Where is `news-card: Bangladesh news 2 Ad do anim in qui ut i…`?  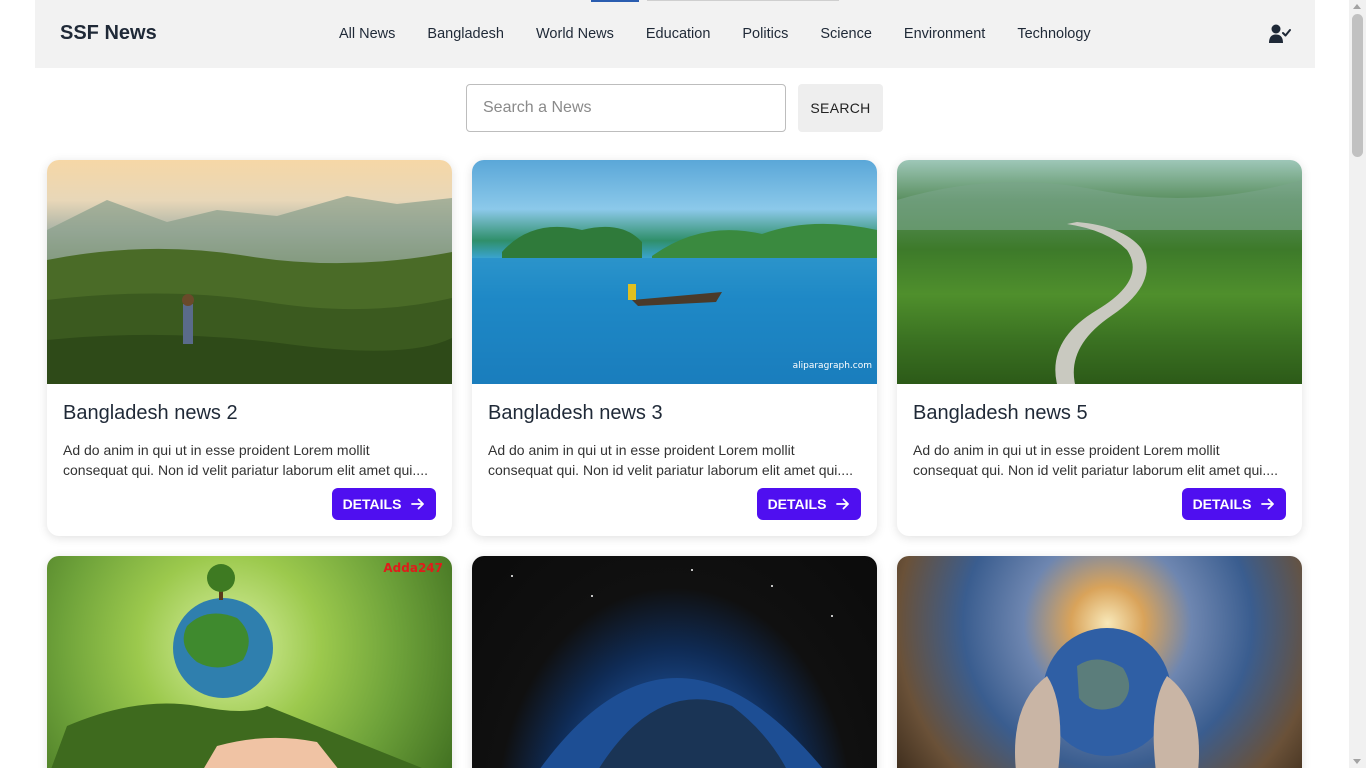
news-card: Bangladesh news 2 Ad do anim in qui ut i… is located at coordinates (249, 348).